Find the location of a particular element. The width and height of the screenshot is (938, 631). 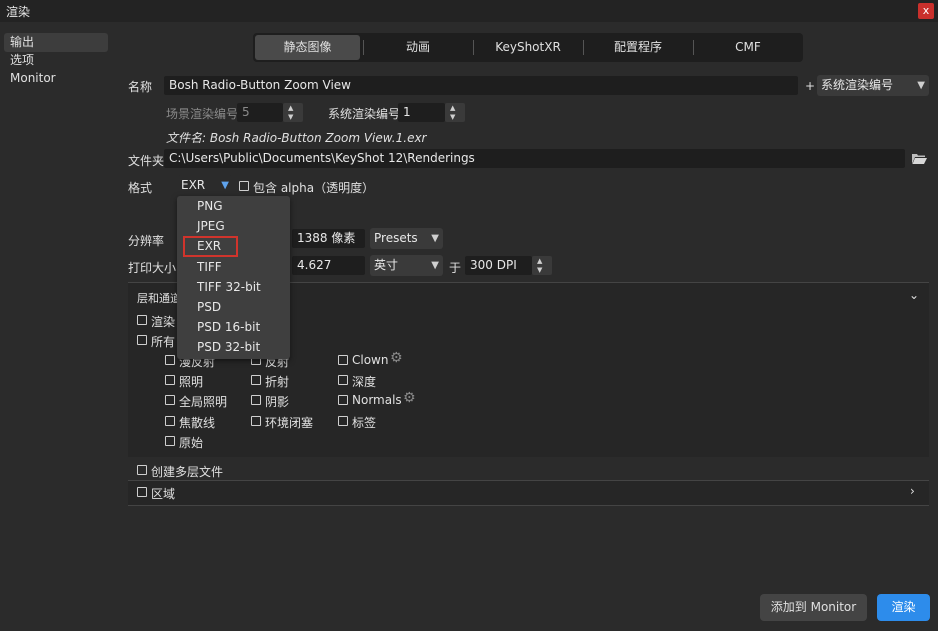

scene-number-input: 5 is located at coordinates (260, 112).